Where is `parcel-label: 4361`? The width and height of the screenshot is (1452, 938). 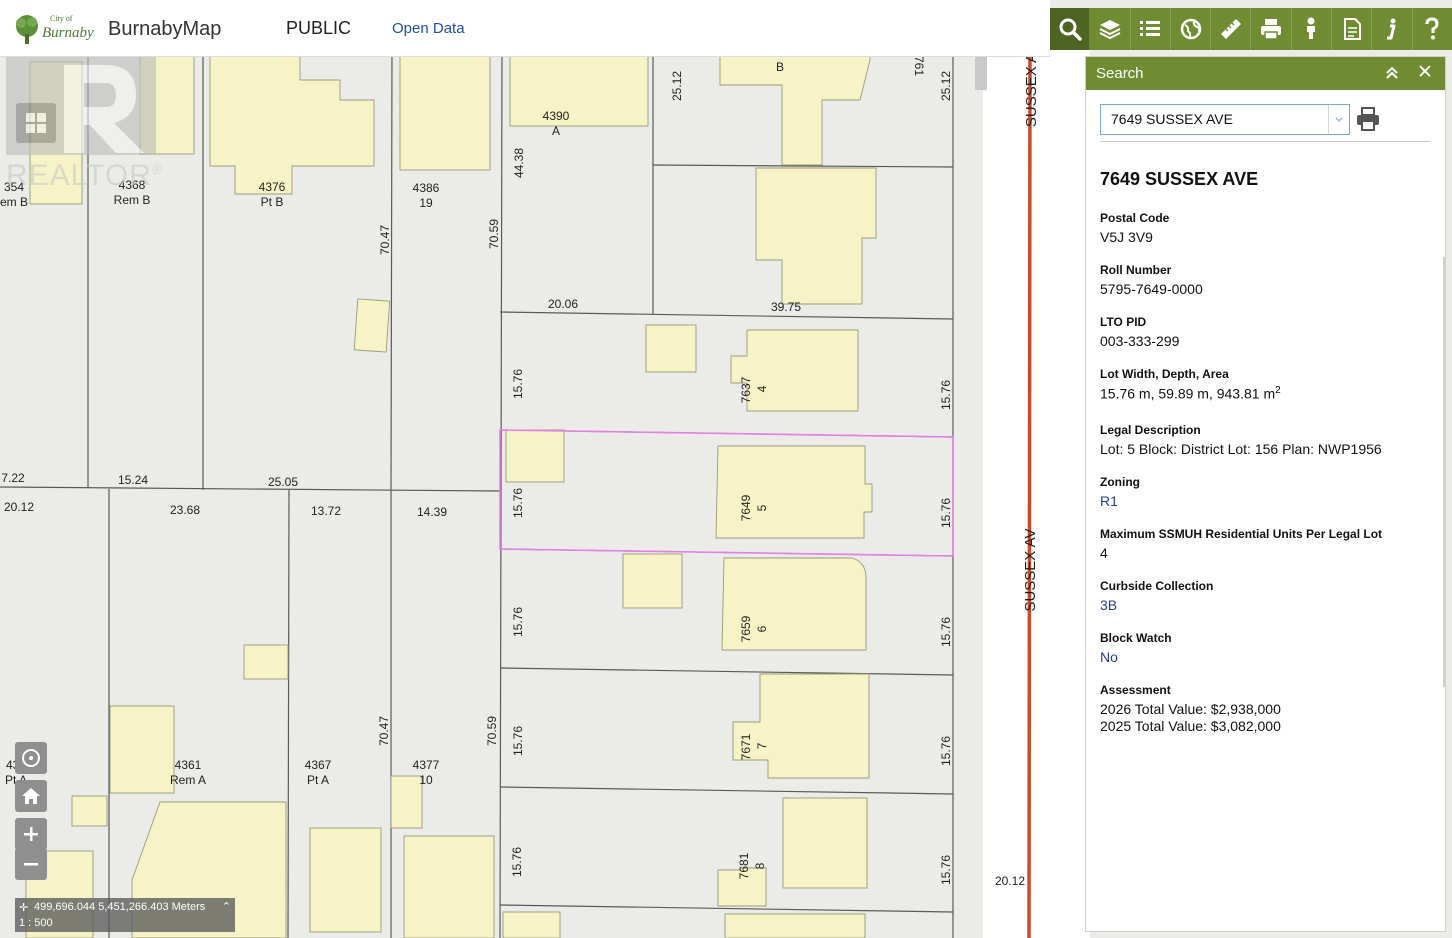 parcel-label: 4361 is located at coordinates (188, 765).